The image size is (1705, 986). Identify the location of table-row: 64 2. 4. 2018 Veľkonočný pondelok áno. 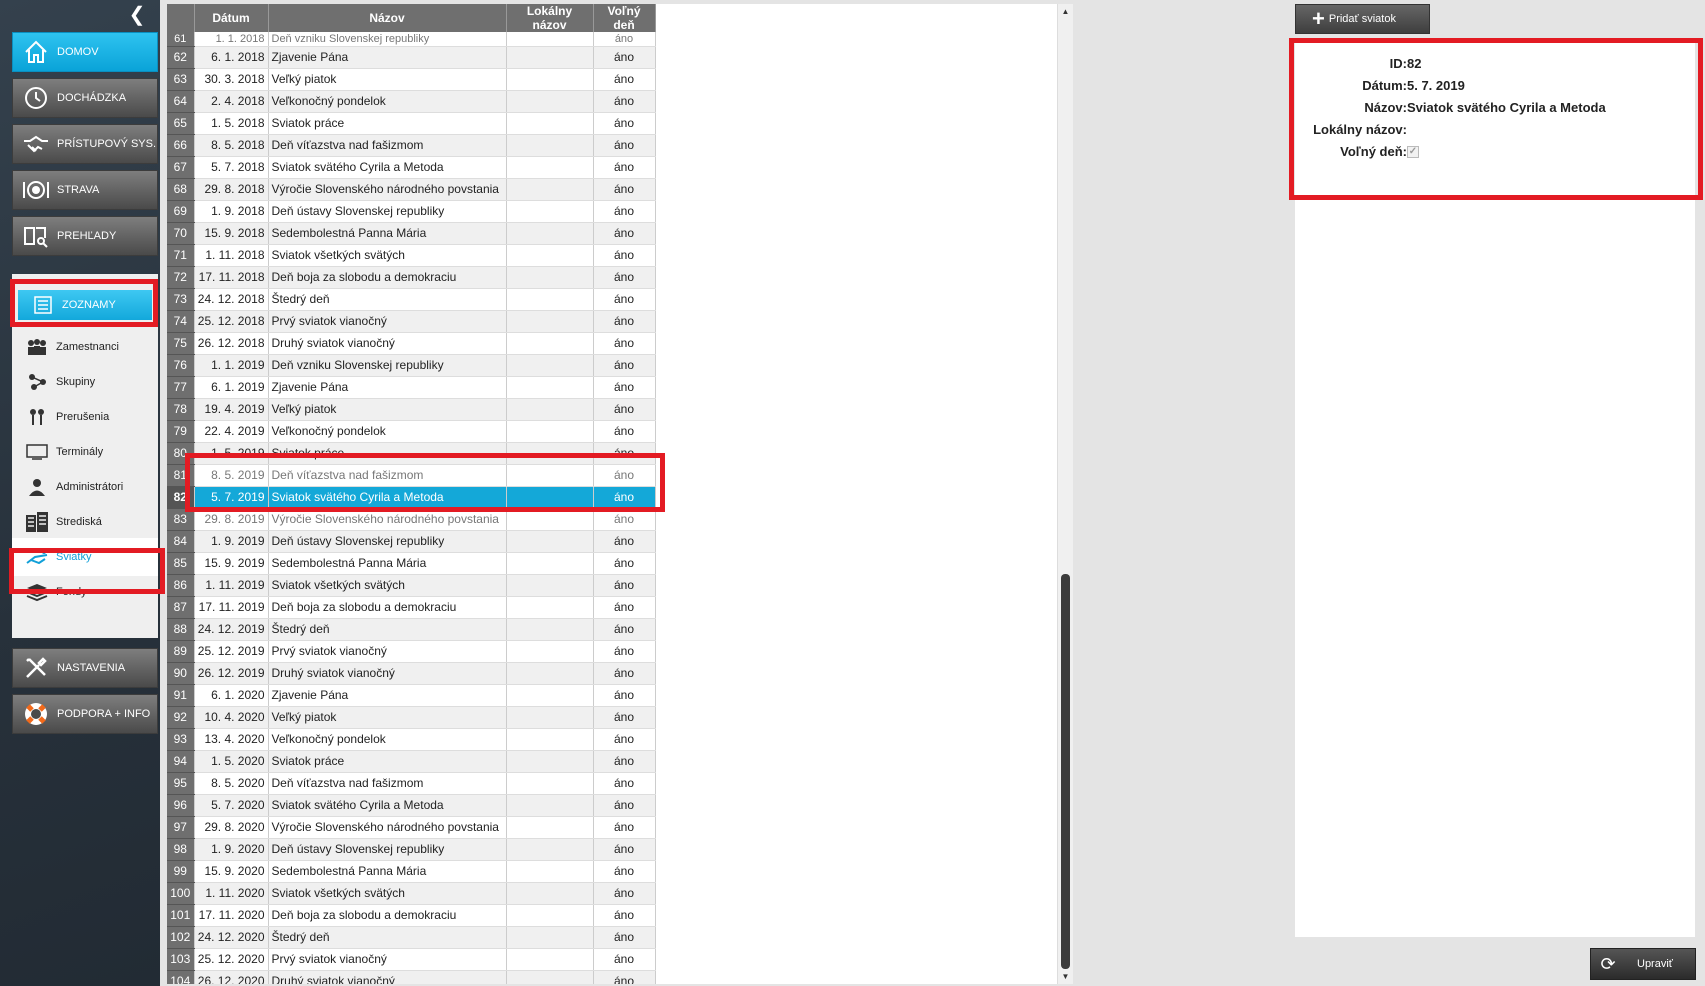
(411, 101).